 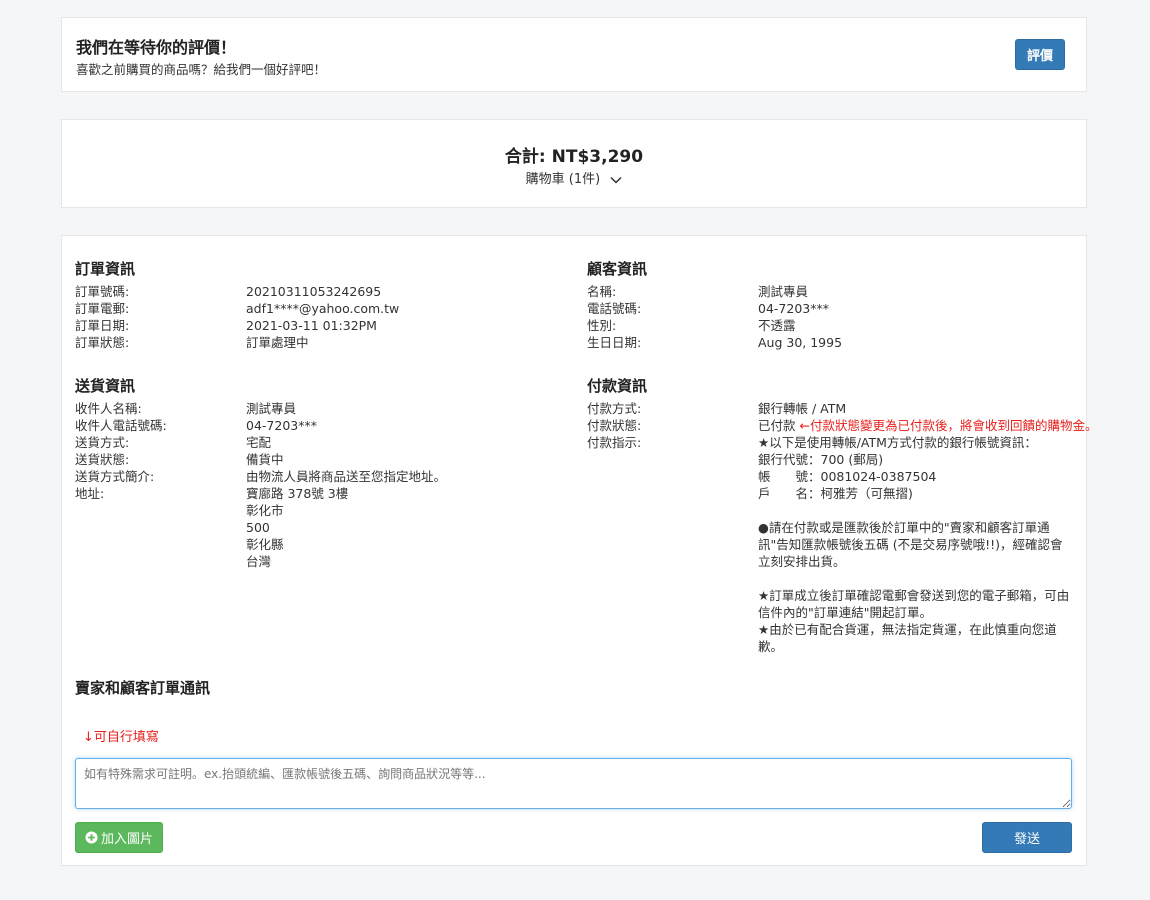 I want to click on customer-info-row: 性別: 不透露, so click(x=827, y=325).